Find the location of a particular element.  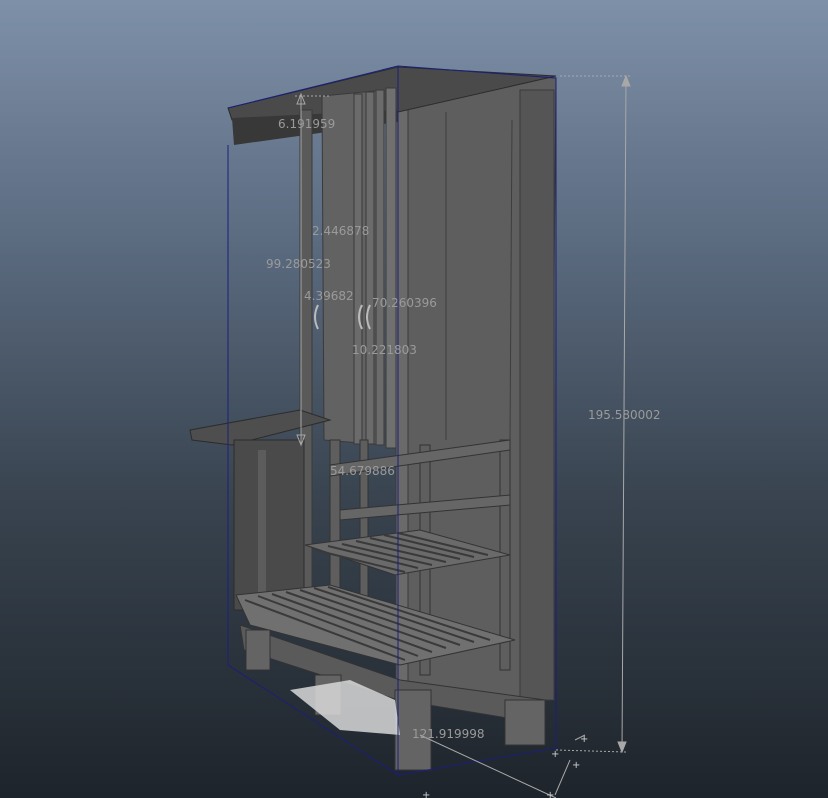

door-handle-left is located at coordinates (316, 317).